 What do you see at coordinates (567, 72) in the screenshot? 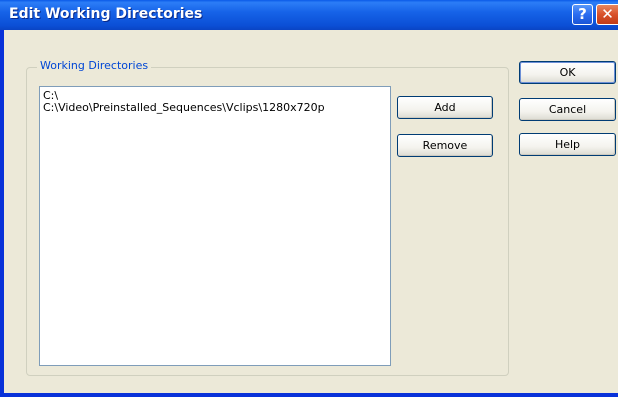
I see `ok-button: OK` at bounding box center [567, 72].